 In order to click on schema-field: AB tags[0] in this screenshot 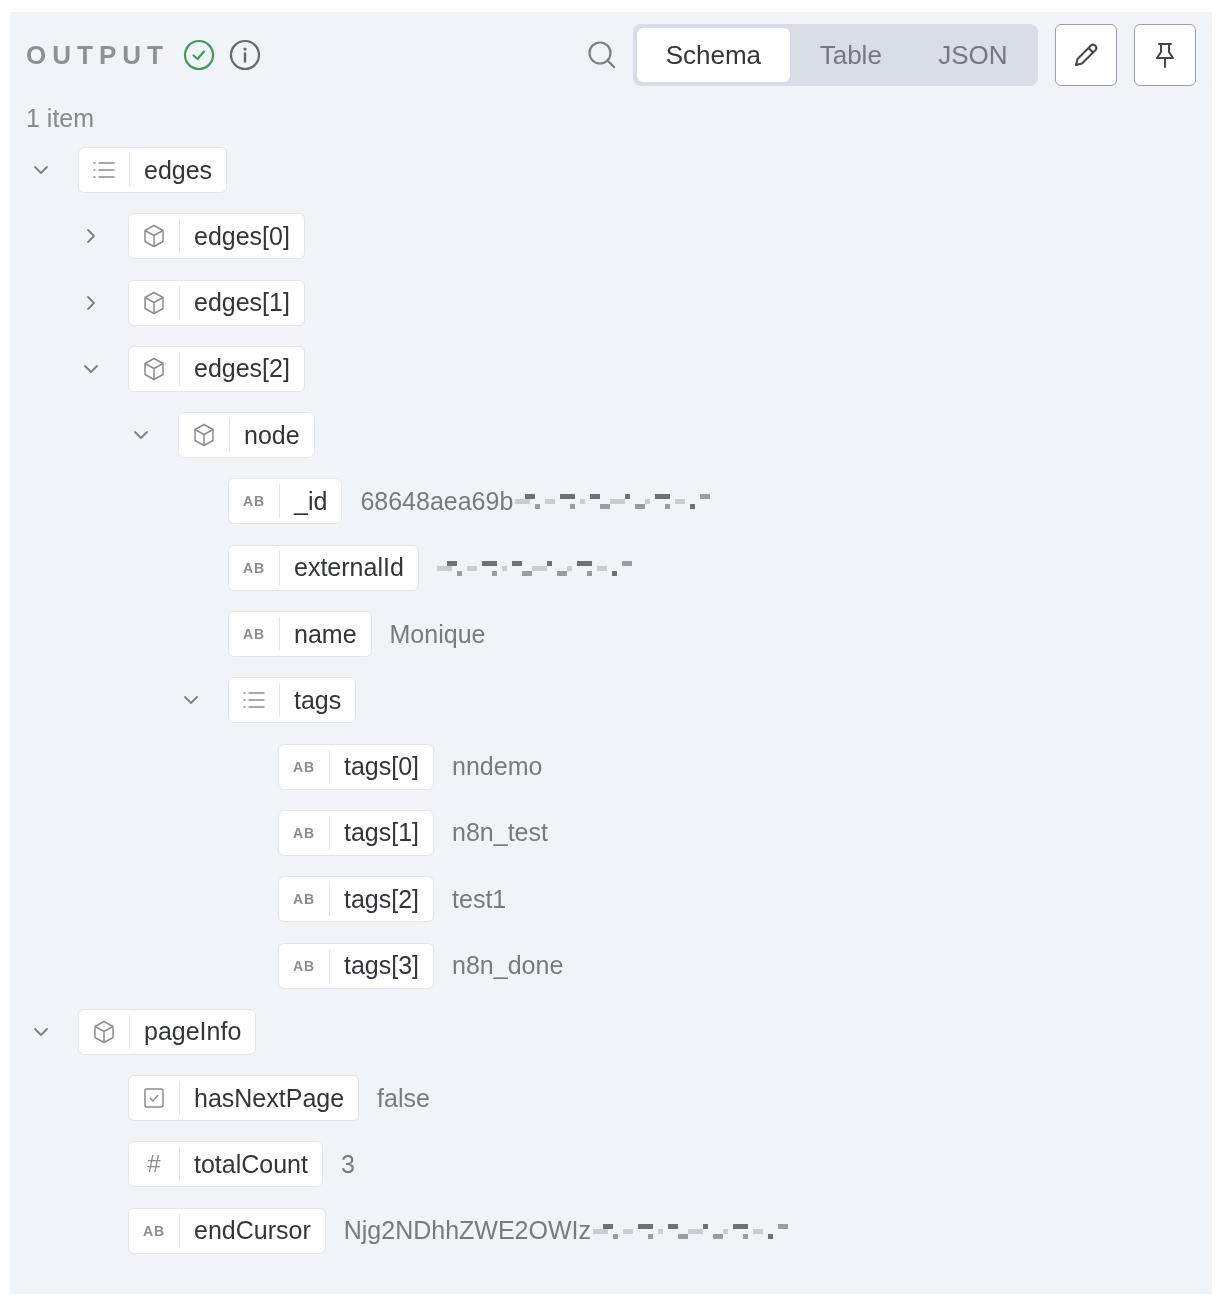, I will do `click(356, 766)`.